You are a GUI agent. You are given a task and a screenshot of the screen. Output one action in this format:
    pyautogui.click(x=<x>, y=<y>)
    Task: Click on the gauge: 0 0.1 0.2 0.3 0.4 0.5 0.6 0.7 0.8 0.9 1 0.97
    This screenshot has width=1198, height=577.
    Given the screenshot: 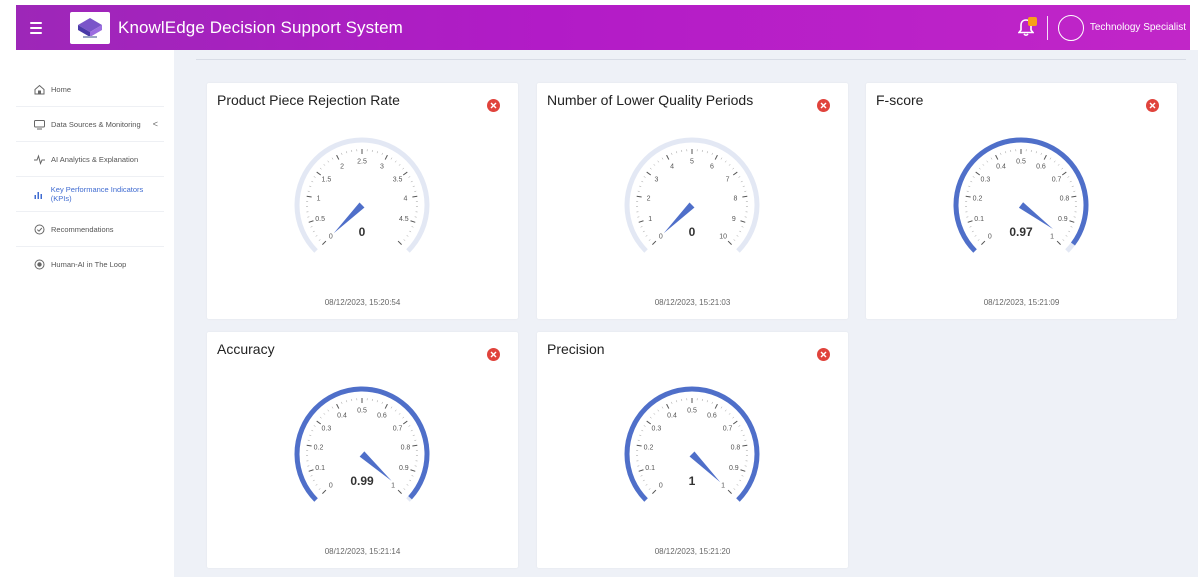 What is the action you would take?
    pyautogui.click(x=1021, y=201)
    